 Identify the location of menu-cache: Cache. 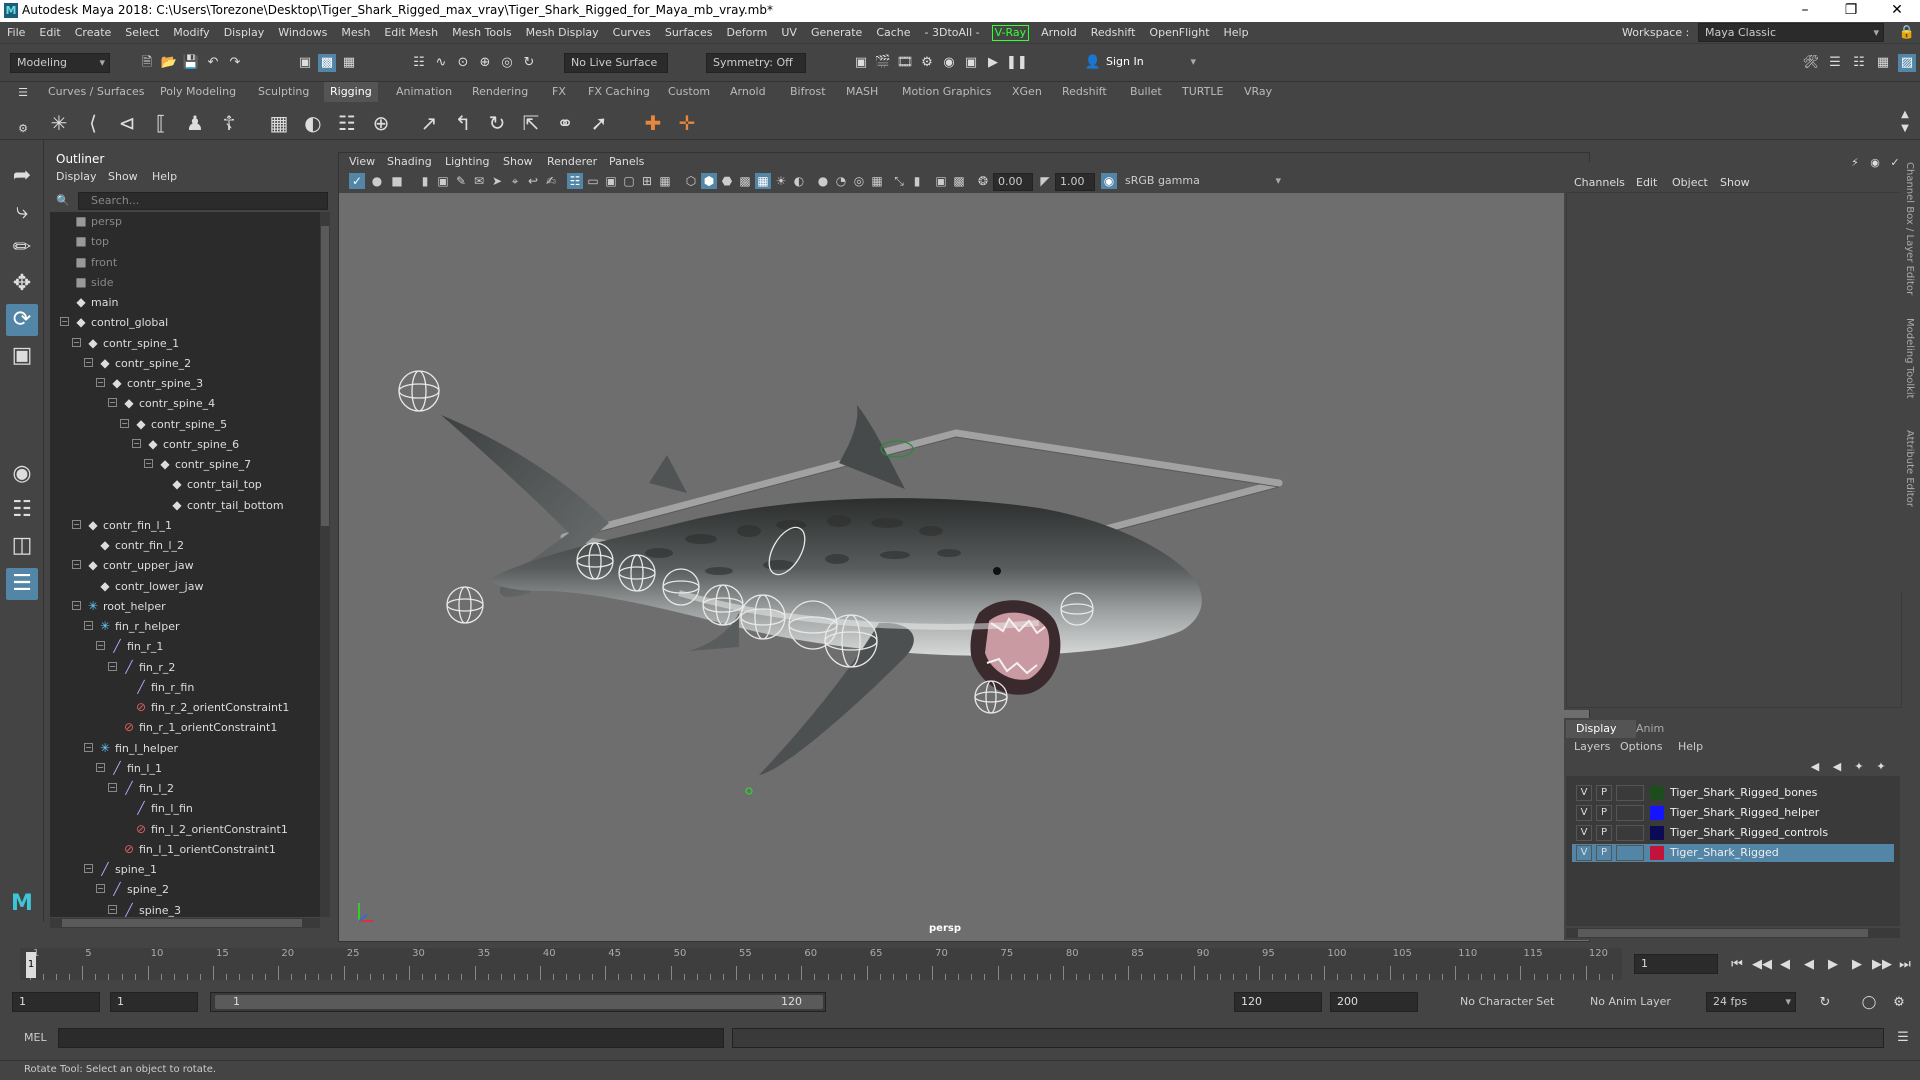
(893, 33).